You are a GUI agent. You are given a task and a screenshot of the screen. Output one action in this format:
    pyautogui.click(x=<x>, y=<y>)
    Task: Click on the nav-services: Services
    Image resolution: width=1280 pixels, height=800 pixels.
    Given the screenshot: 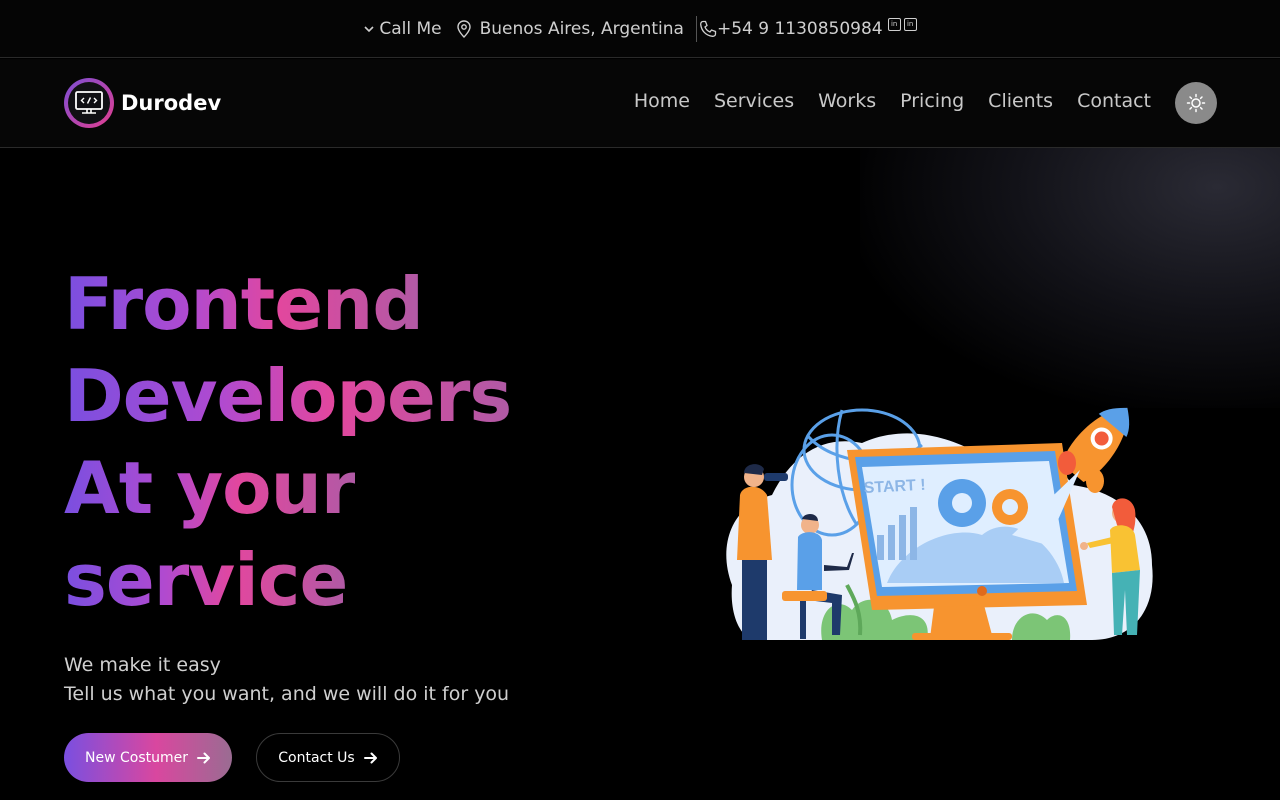 What is the action you would take?
    pyautogui.click(x=754, y=101)
    